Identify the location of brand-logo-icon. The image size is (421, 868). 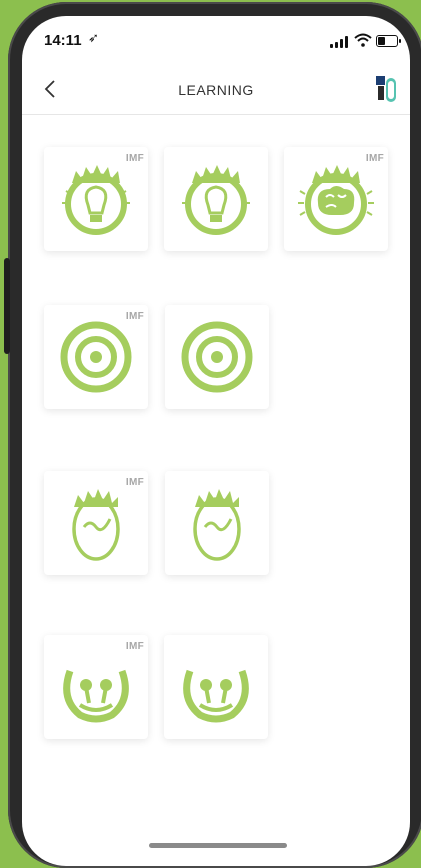
(387, 89).